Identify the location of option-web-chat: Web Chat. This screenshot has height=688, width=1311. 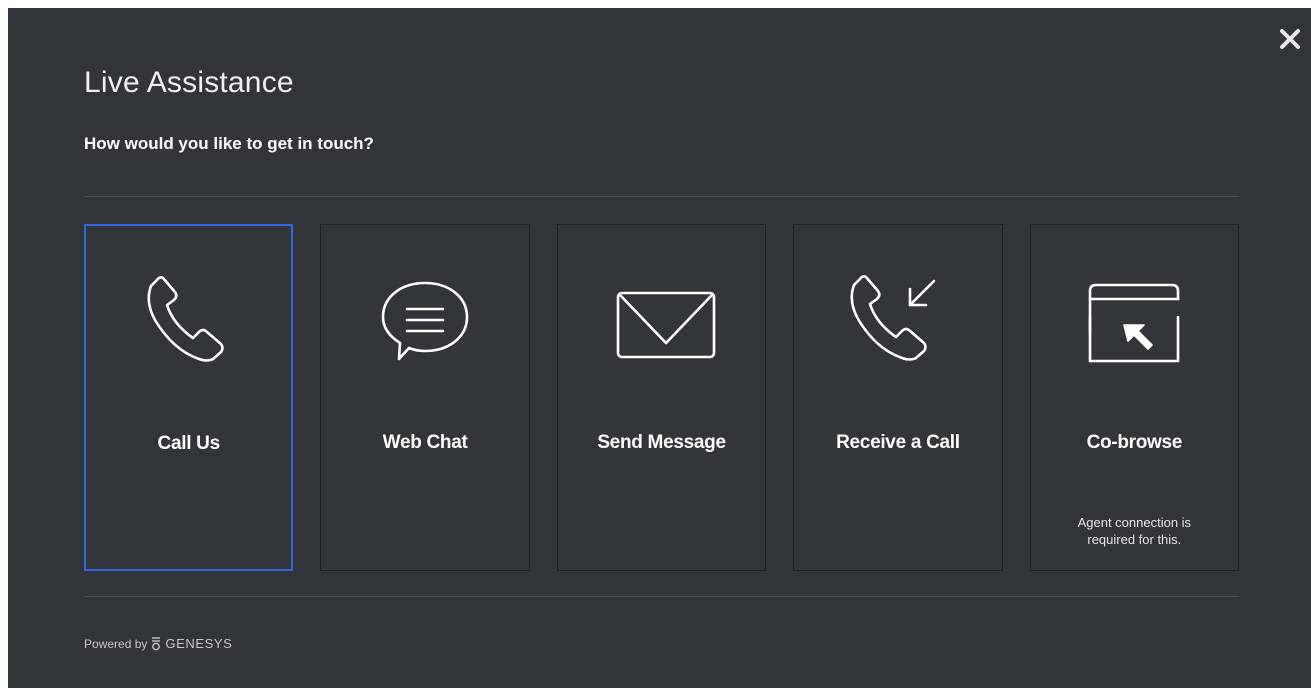
(425, 397).